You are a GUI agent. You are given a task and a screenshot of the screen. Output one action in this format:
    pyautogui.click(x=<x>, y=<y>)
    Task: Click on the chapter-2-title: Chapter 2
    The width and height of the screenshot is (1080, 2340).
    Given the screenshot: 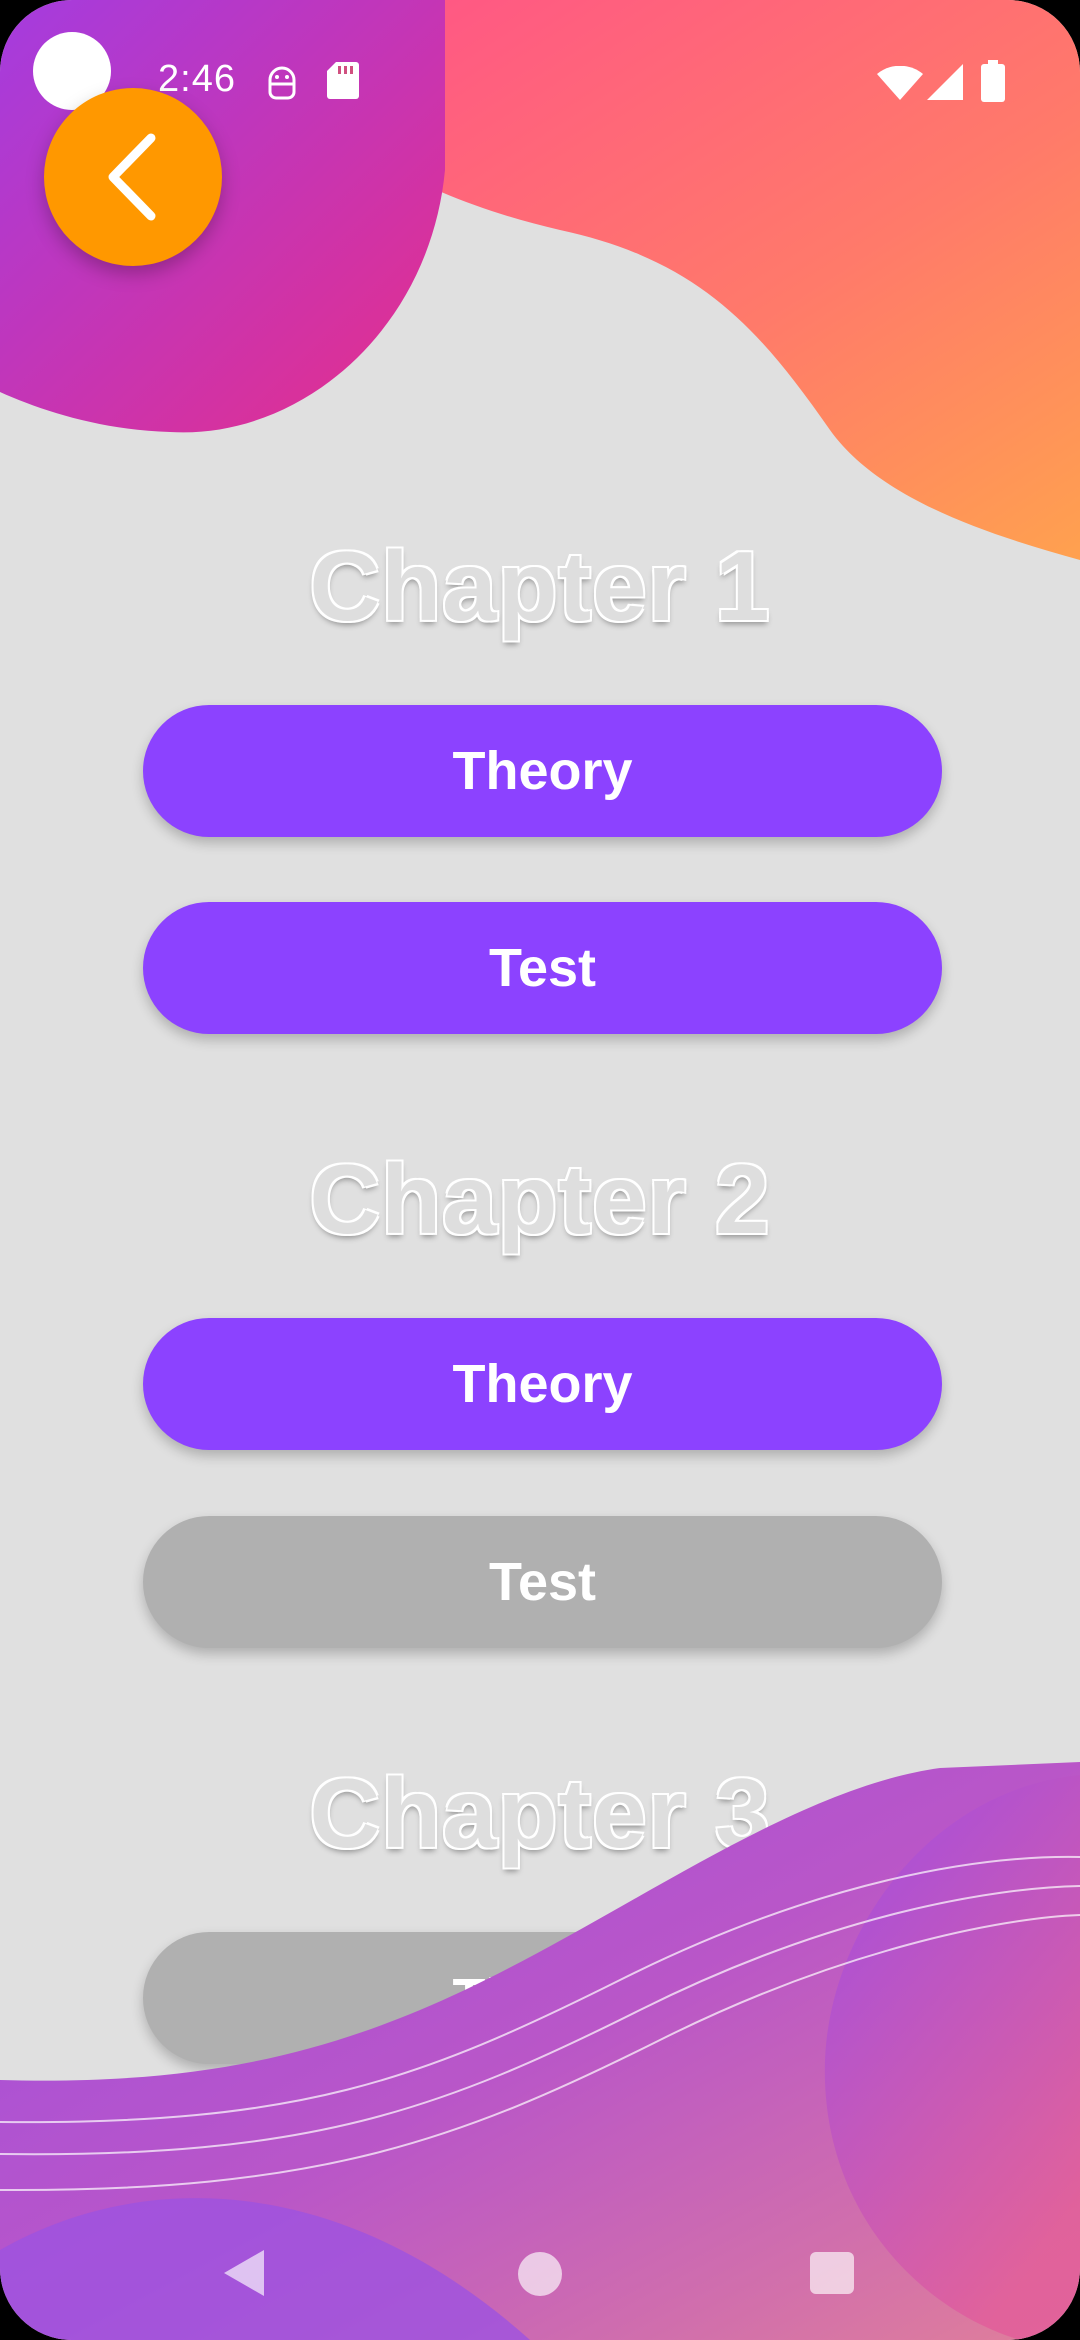 What is the action you would take?
    pyautogui.click(x=540, y=1199)
    